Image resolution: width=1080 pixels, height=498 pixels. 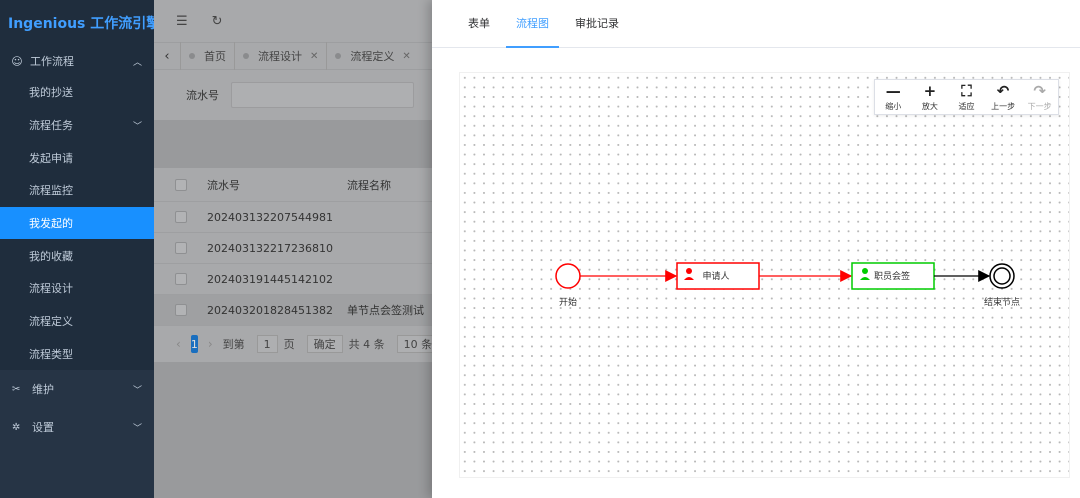 What do you see at coordinates (366, 344) in the screenshot?
I see `total-count: 共 4 条` at bounding box center [366, 344].